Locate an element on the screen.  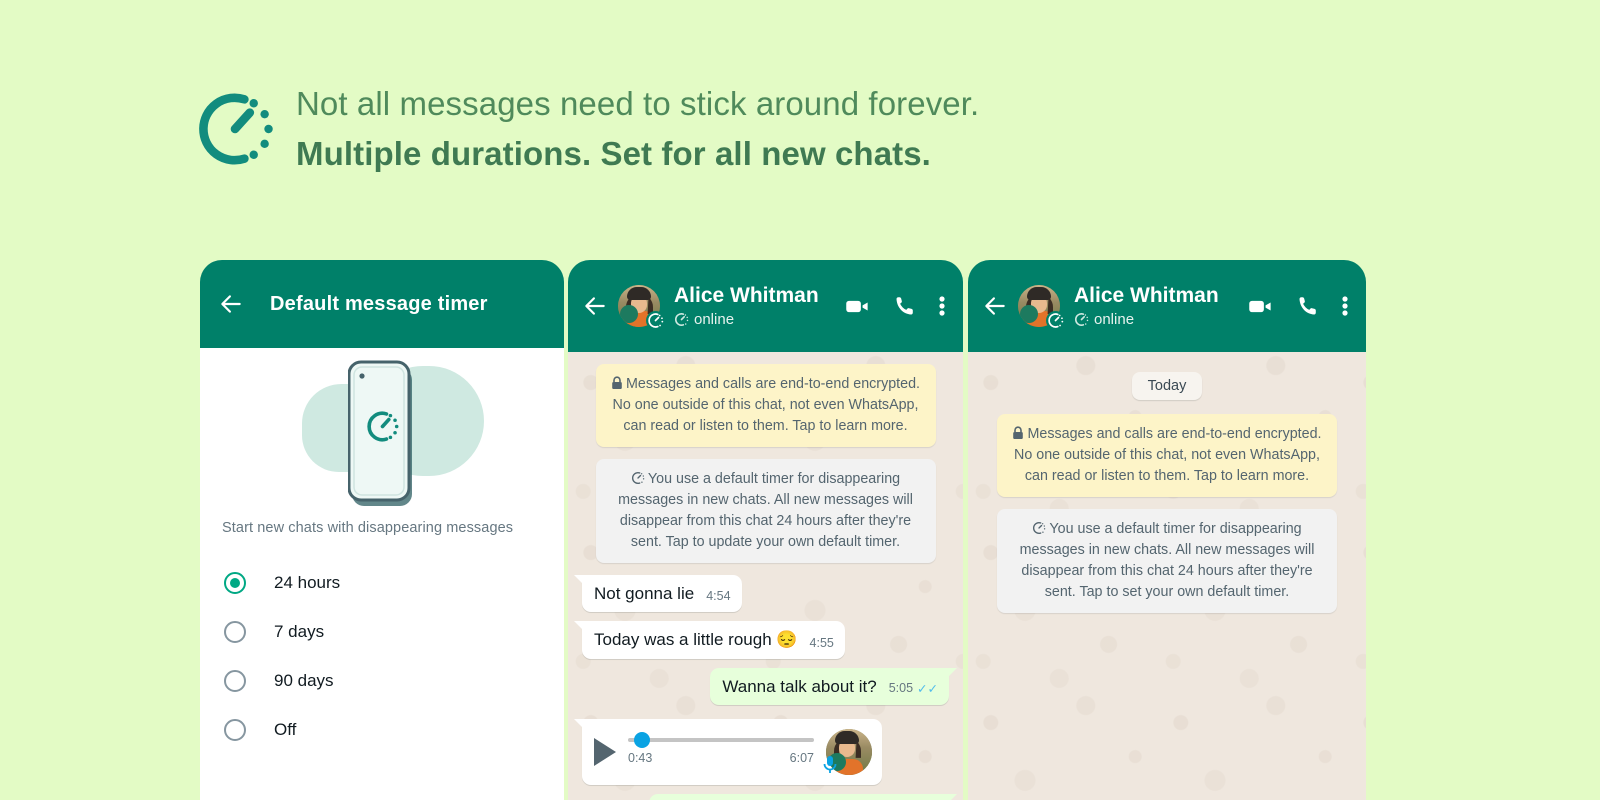
message-meta: 4:54 is located at coordinates (718, 596).